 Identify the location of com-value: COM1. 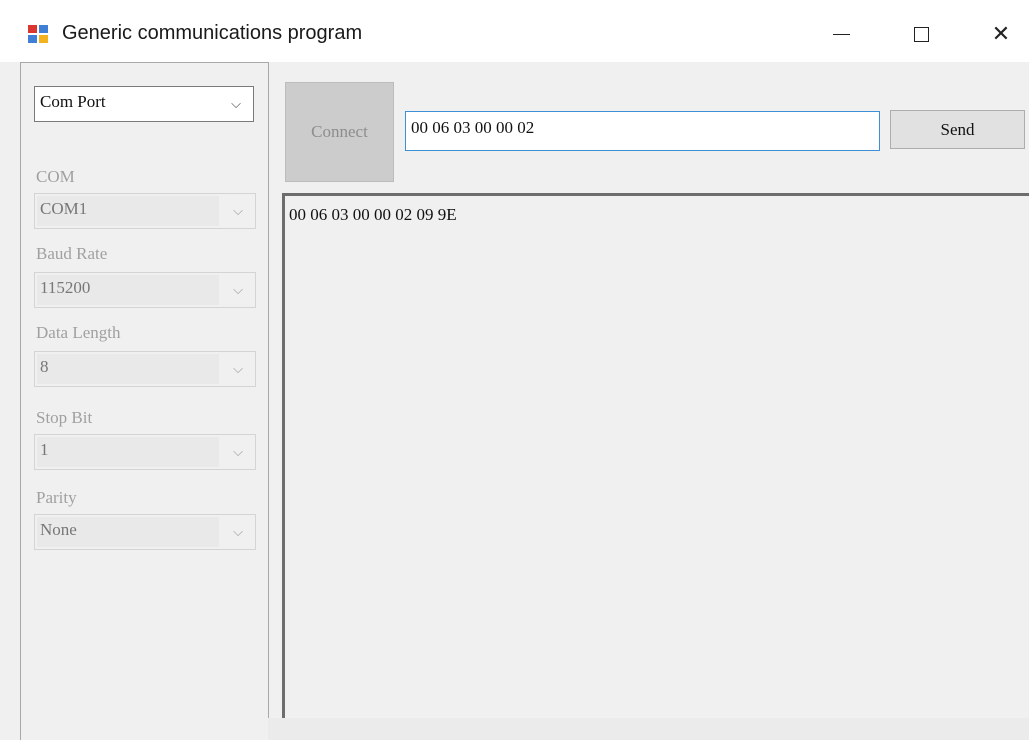
(64, 208).